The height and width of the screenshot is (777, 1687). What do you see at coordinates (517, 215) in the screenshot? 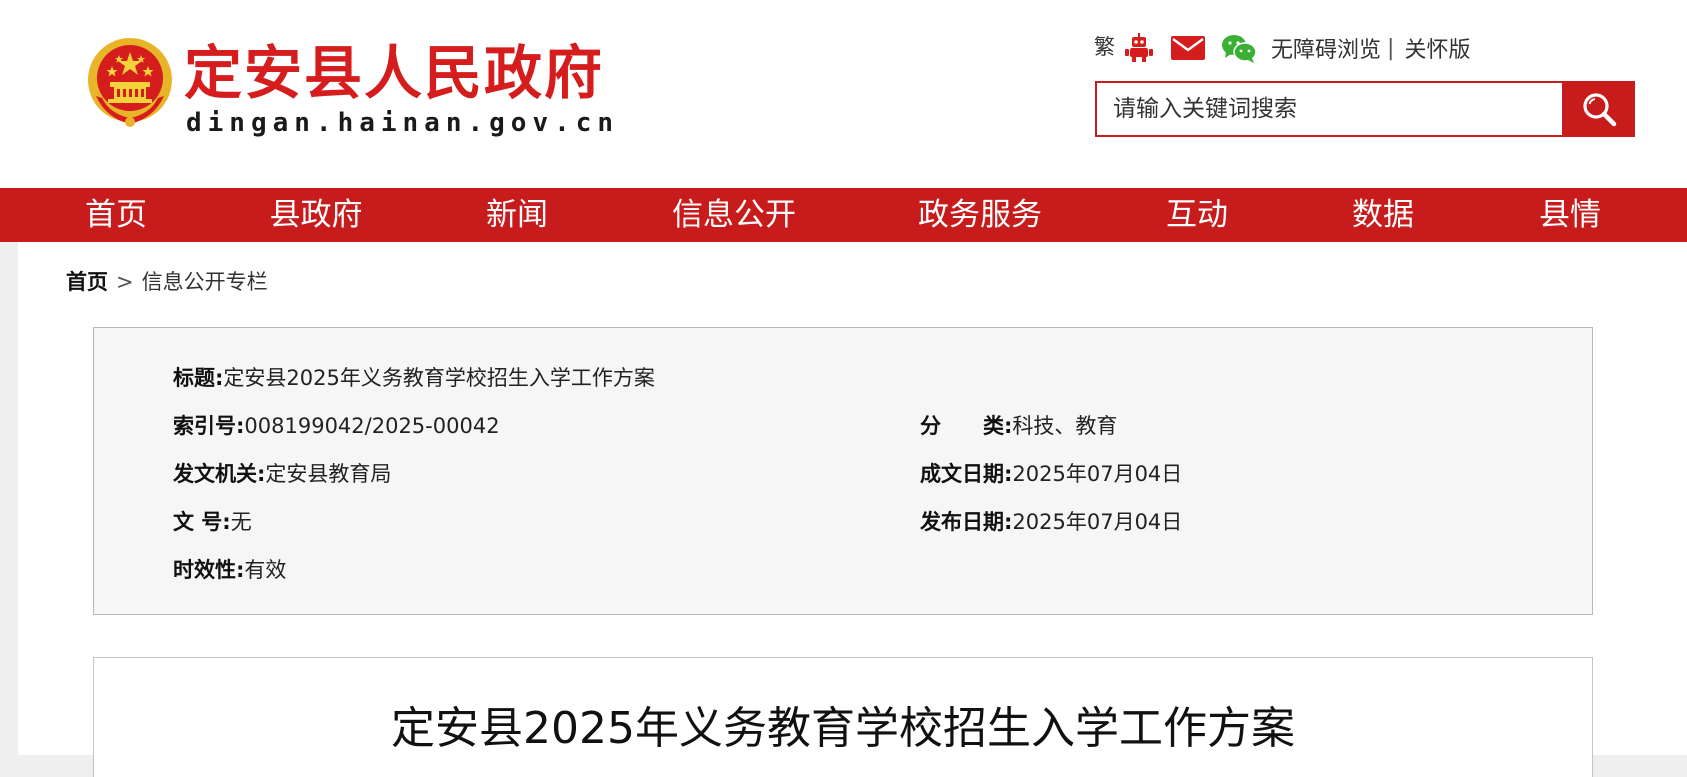
I see `nav-item-news: 新闻` at bounding box center [517, 215].